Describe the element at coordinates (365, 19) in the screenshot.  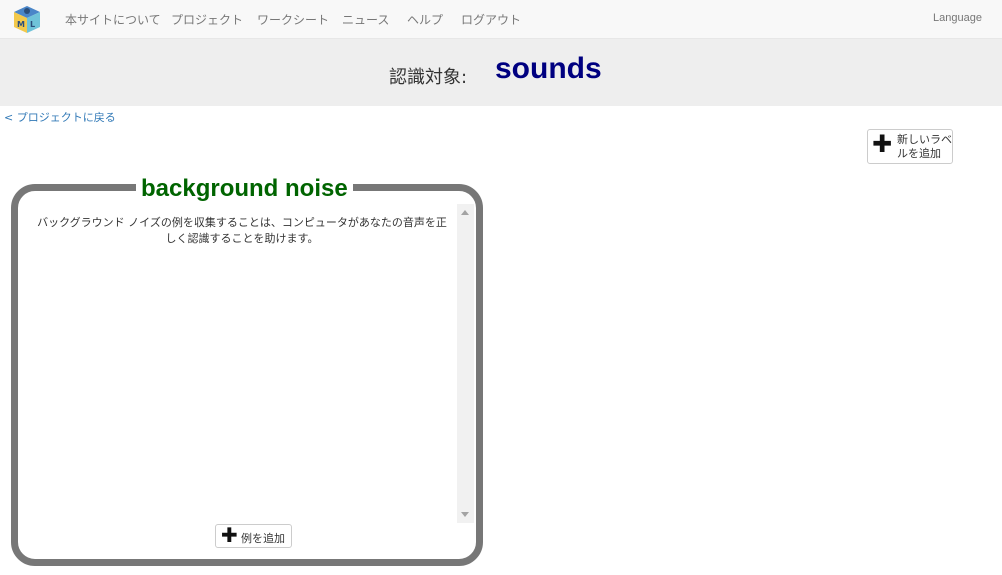
I see `nav-news: ニュース` at that location.